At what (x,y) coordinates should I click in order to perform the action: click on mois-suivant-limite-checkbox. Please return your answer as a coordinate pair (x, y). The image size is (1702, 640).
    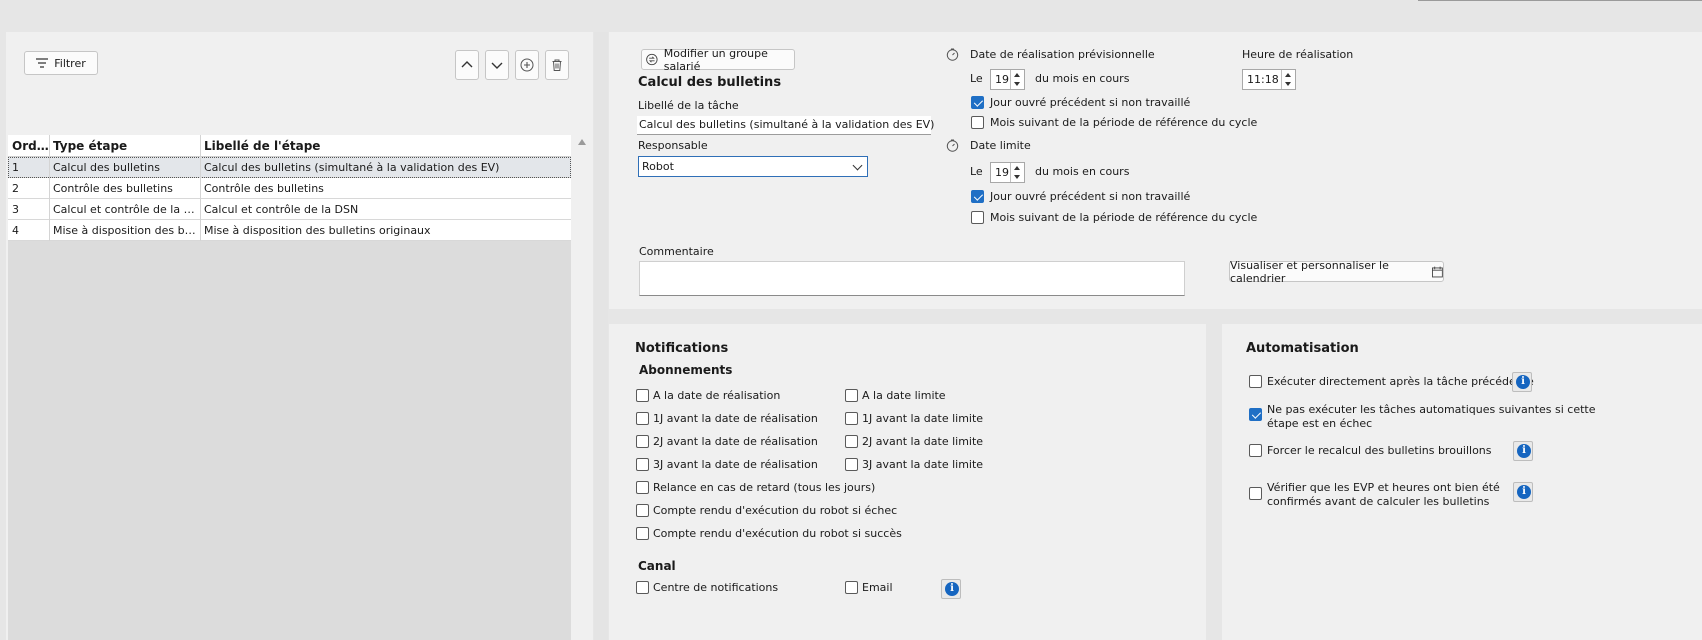
    Looking at the image, I should click on (977, 217).